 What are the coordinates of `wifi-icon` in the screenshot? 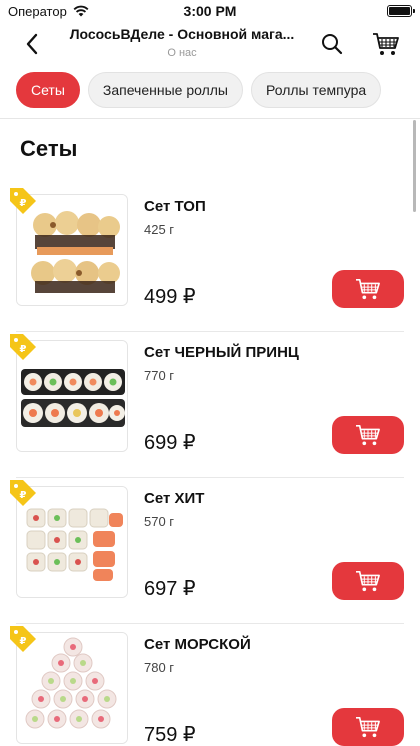 It's located at (81, 11).